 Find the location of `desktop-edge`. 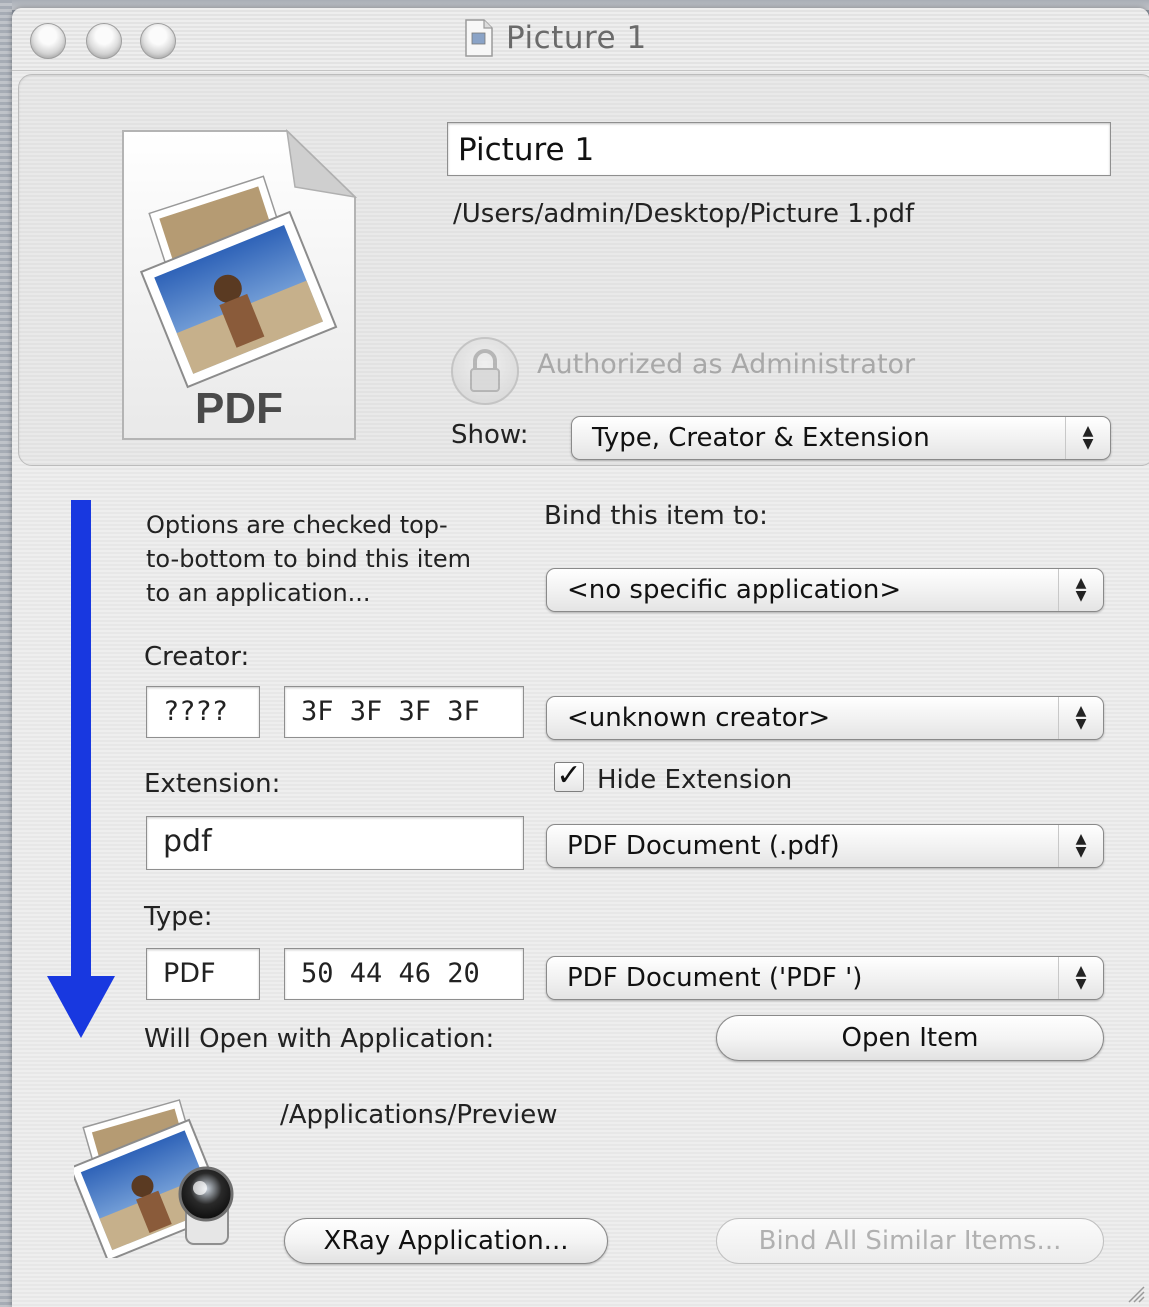

desktop-edge is located at coordinates (6, 653).